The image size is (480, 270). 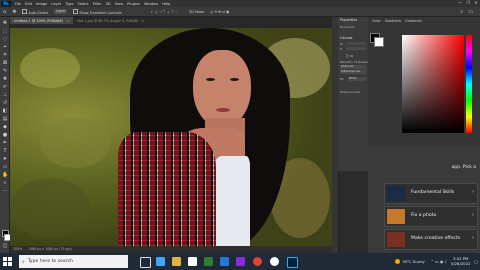 I want to click on mail-icon, so click(x=224, y=261).